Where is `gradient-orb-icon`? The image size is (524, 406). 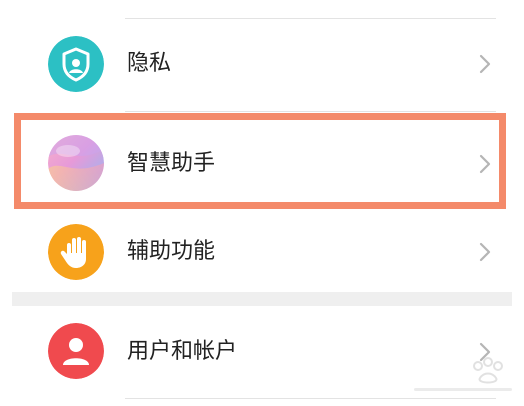
gradient-orb-icon is located at coordinates (76, 163).